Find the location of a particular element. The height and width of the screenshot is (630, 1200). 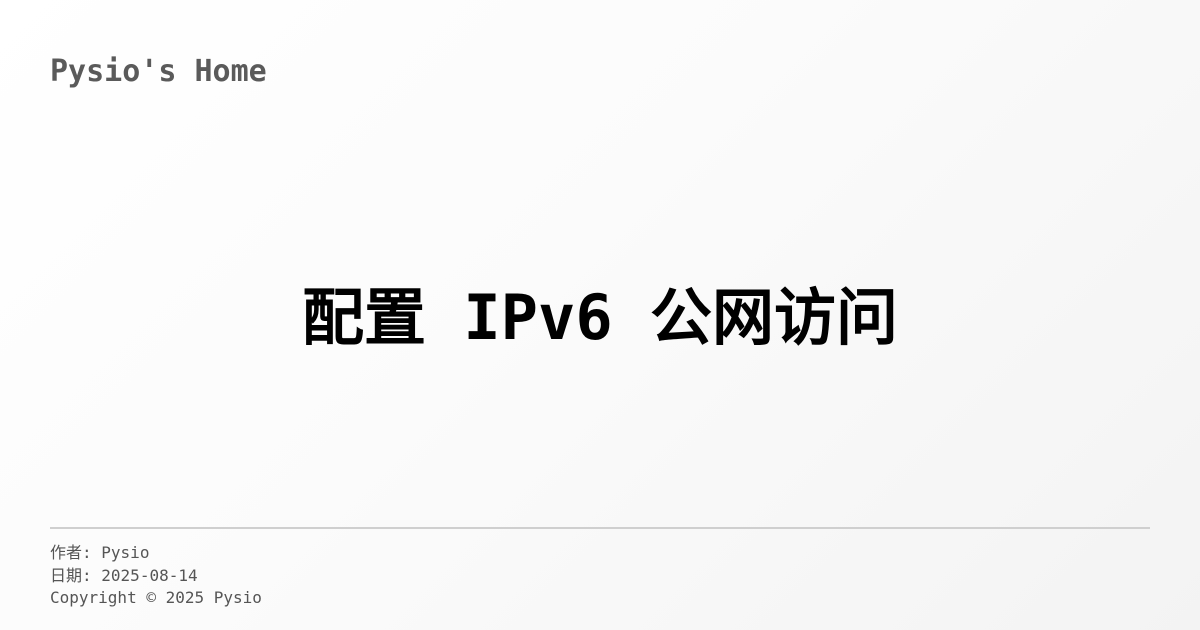

author-line: 作者: Pysio is located at coordinates (156, 553).